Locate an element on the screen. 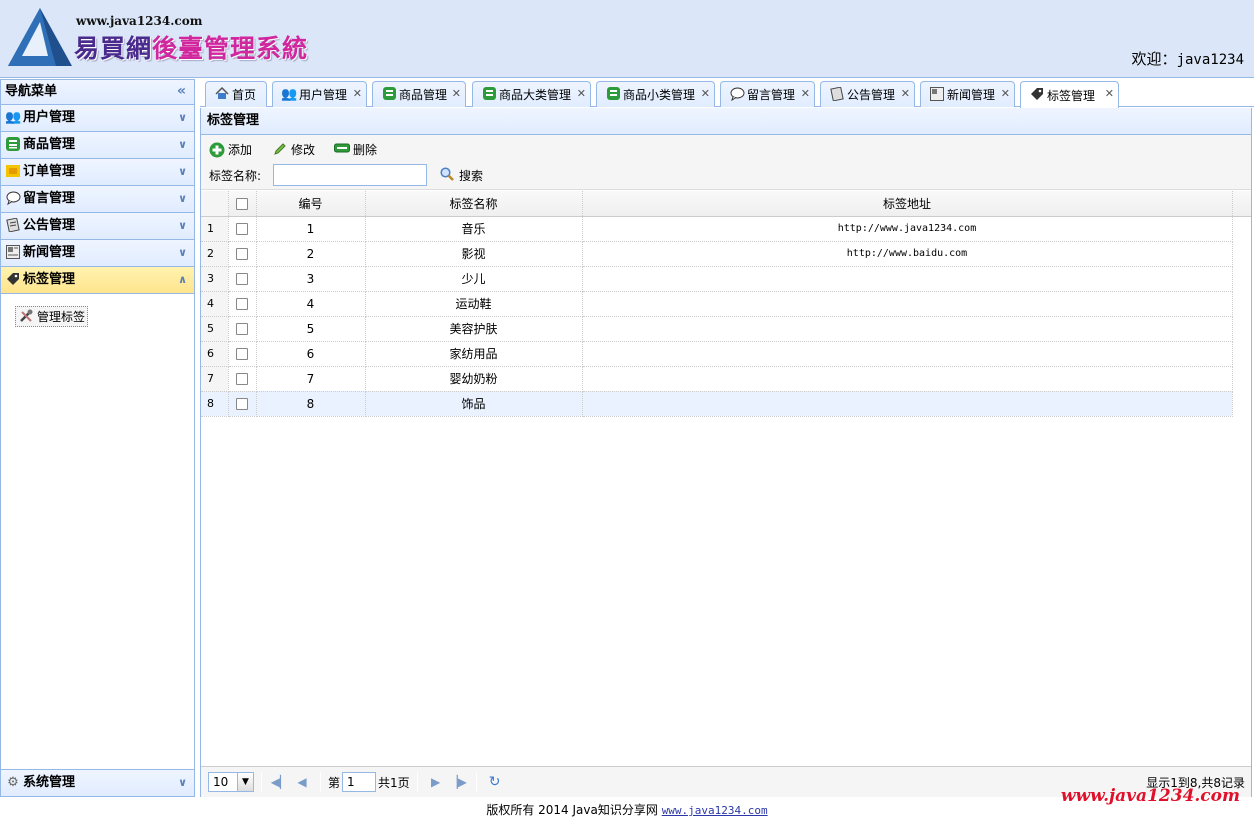 Image resolution: width=1254 pixels, height=821 pixels. tab-comments: 留言管理 ✕ is located at coordinates (767, 94).